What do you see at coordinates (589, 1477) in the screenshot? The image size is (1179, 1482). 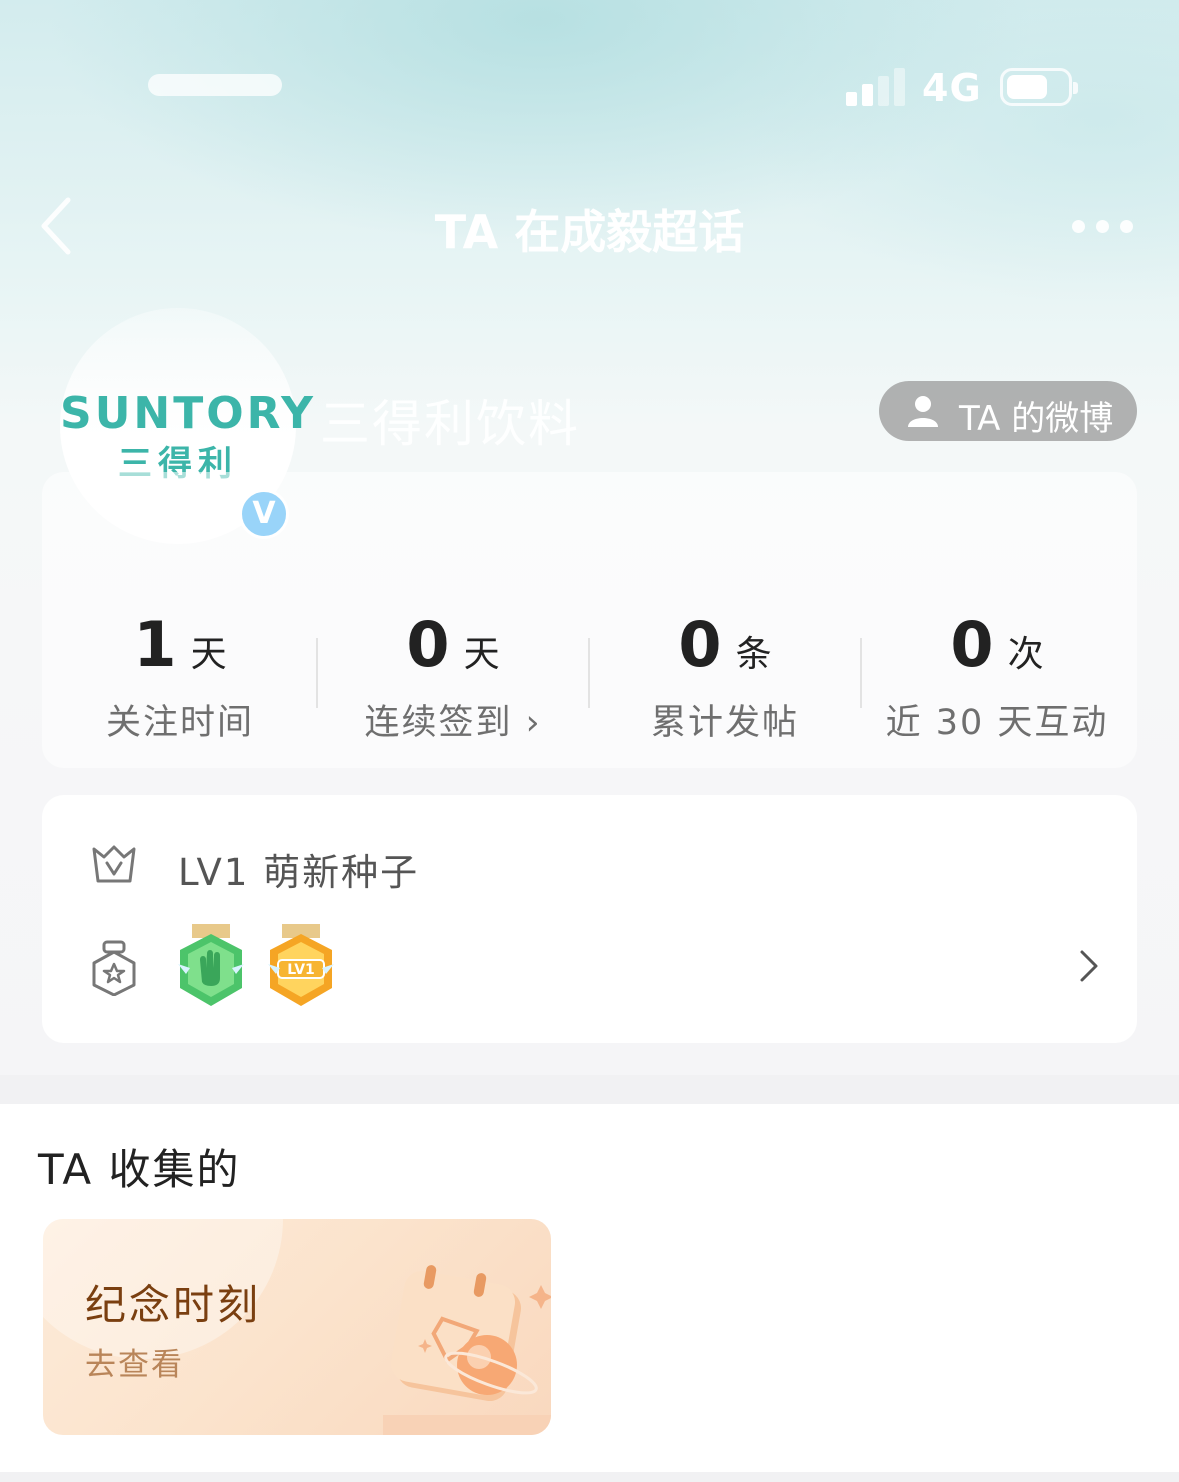 I see `section-divider-bottom` at bounding box center [589, 1477].